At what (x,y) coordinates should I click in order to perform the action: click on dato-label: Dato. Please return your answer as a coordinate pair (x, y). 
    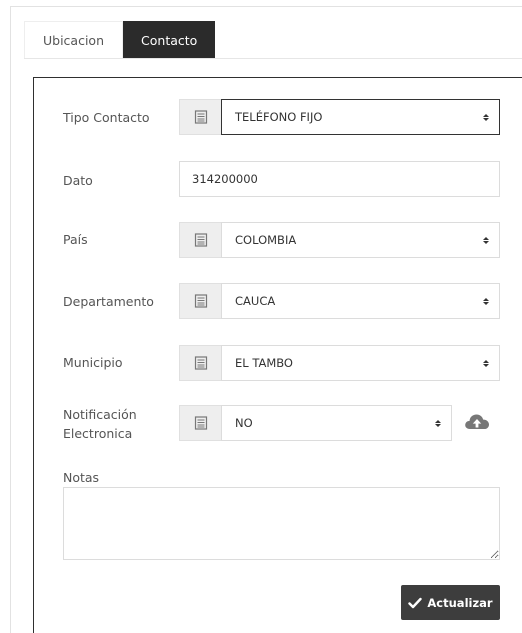
    Looking at the image, I should click on (78, 180).